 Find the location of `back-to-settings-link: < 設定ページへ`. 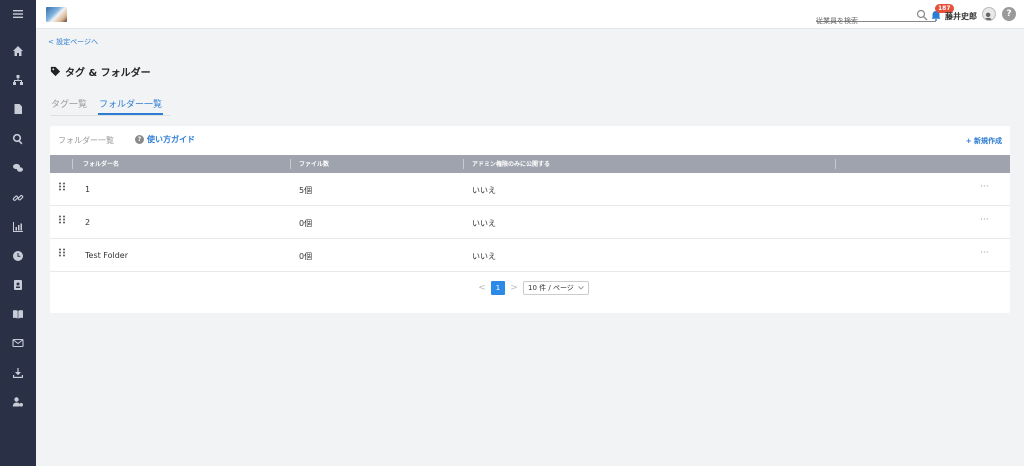

back-to-settings-link: < 設定ページへ is located at coordinates (73, 42).